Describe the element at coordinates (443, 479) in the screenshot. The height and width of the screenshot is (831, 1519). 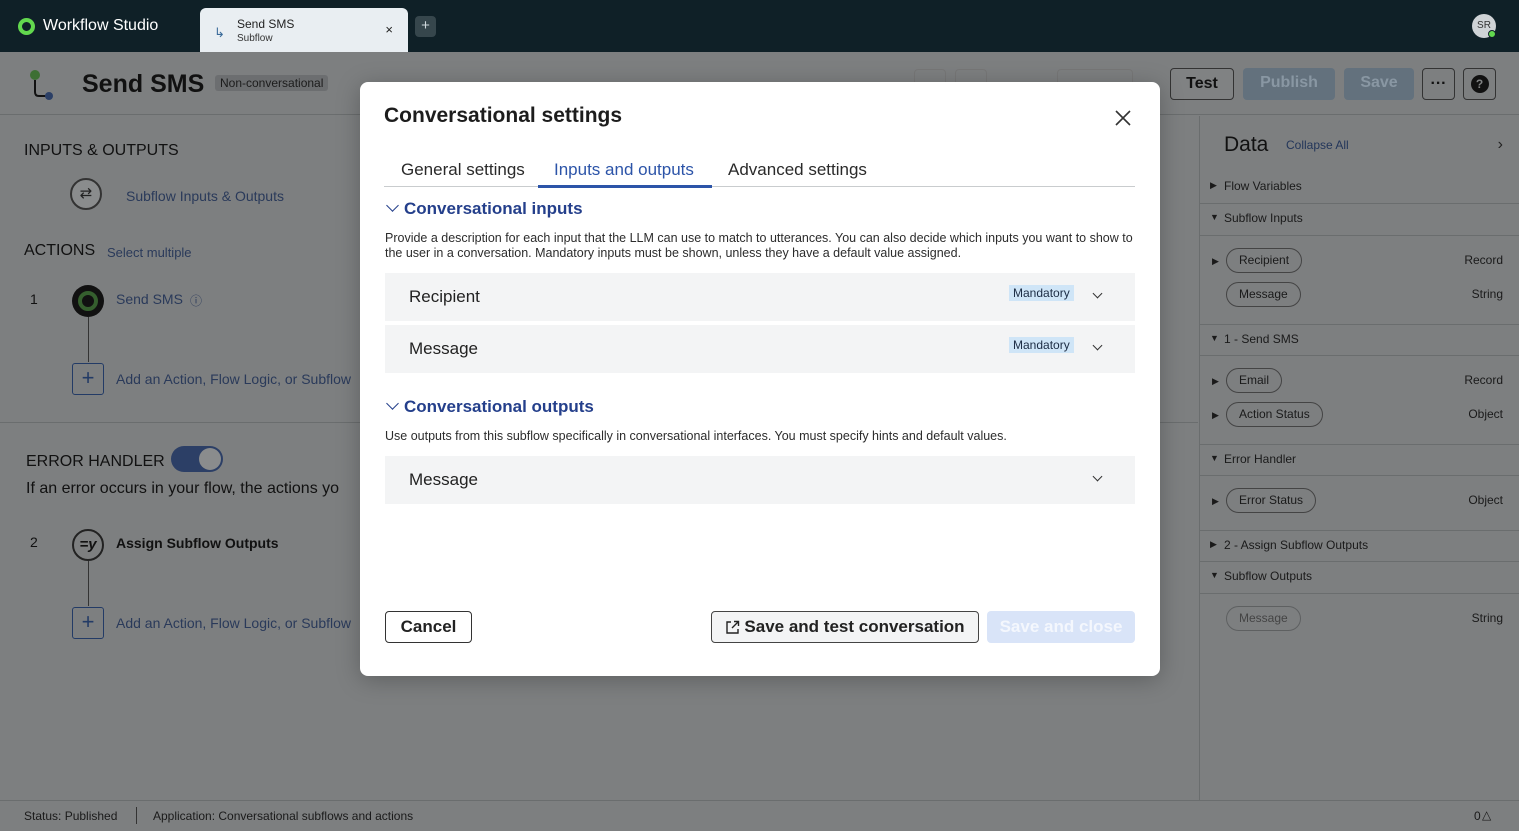
I see `output-label: Message` at that location.